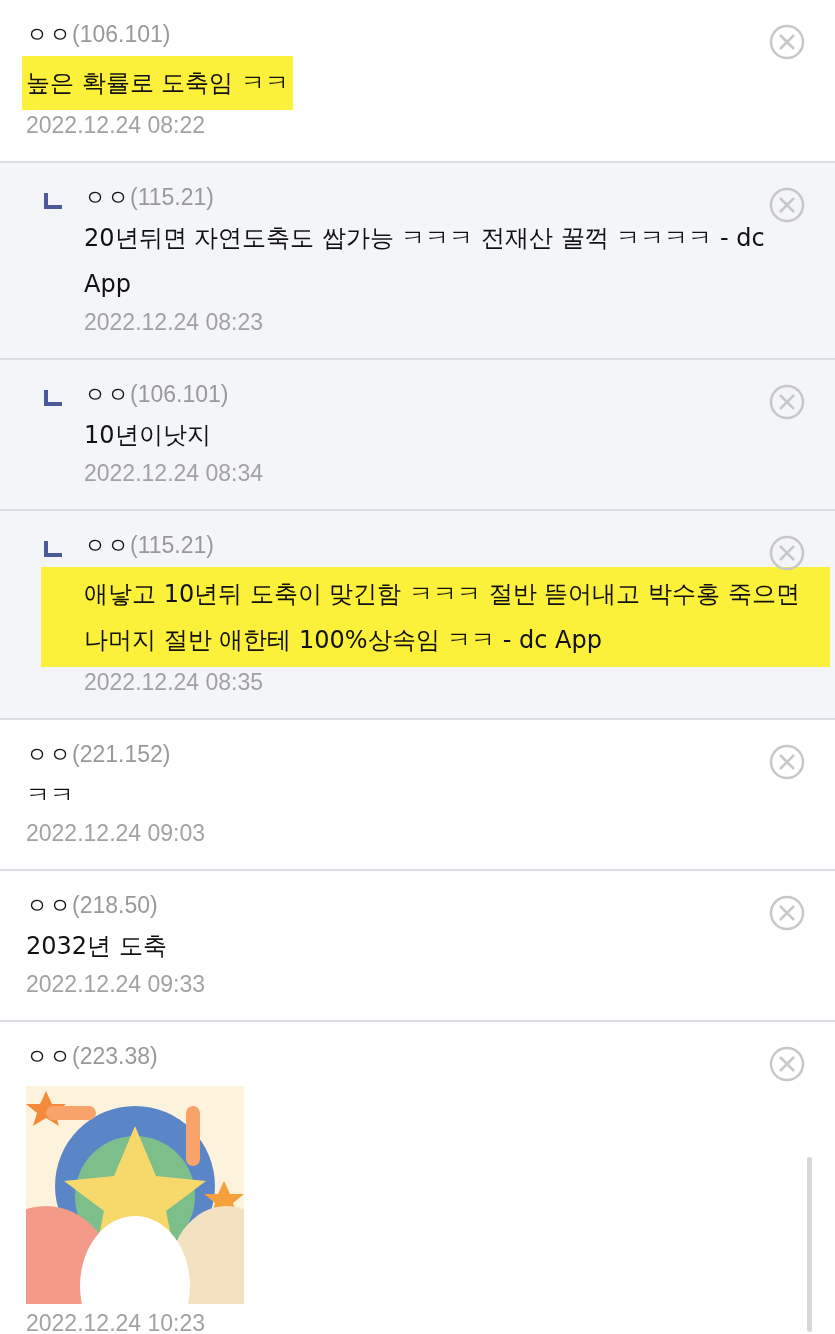 This screenshot has width=835, height=1334. What do you see at coordinates (174, 322) in the screenshot?
I see `comment-date: 2022.12.24 08:23` at bounding box center [174, 322].